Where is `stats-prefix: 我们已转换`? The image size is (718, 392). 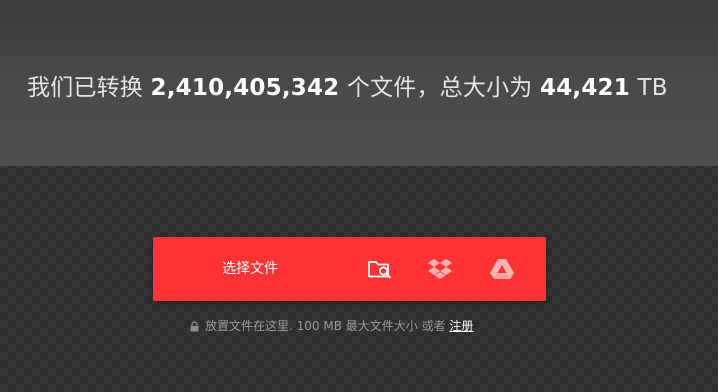 stats-prefix: 我们已转换 is located at coordinates (89, 88).